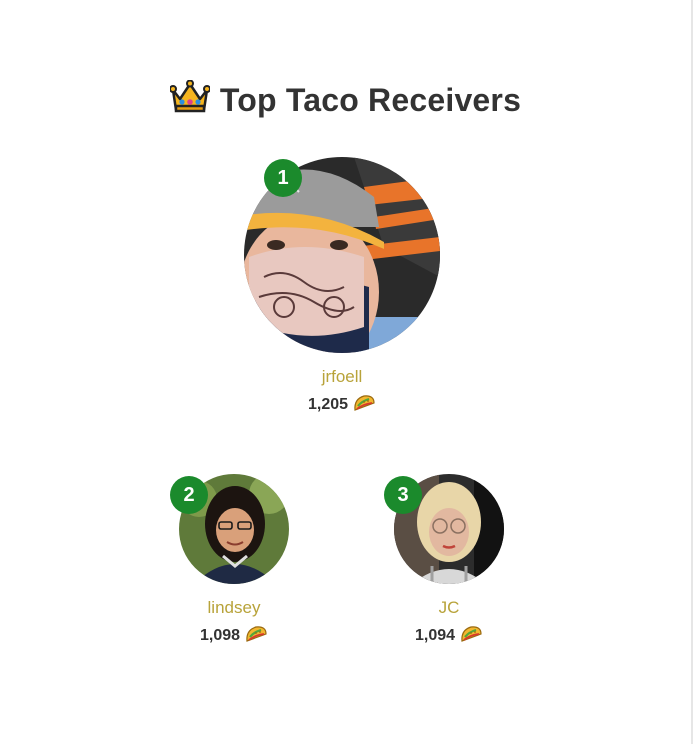 This screenshot has width=693, height=744. I want to click on count-value: 1,205, so click(328, 404).